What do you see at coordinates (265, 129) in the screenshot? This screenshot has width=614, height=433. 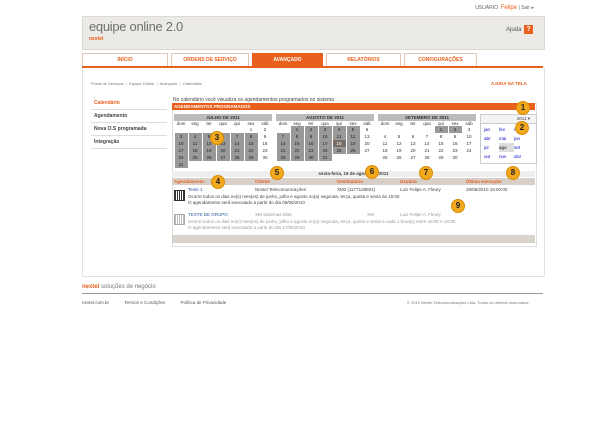 I see `calendar-day: 2` at bounding box center [265, 129].